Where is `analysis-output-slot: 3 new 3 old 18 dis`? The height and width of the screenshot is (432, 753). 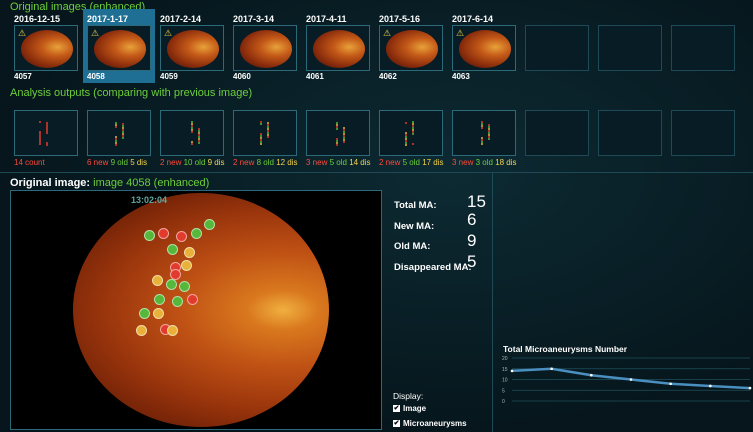 analysis-output-slot: 3 new 3 old 18 dis is located at coordinates (484, 139).